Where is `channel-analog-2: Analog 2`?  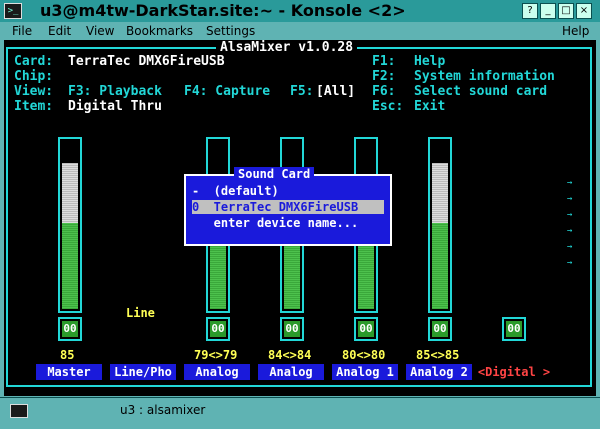
channel-analog-2: Analog 2 is located at coordinates (439, 372).